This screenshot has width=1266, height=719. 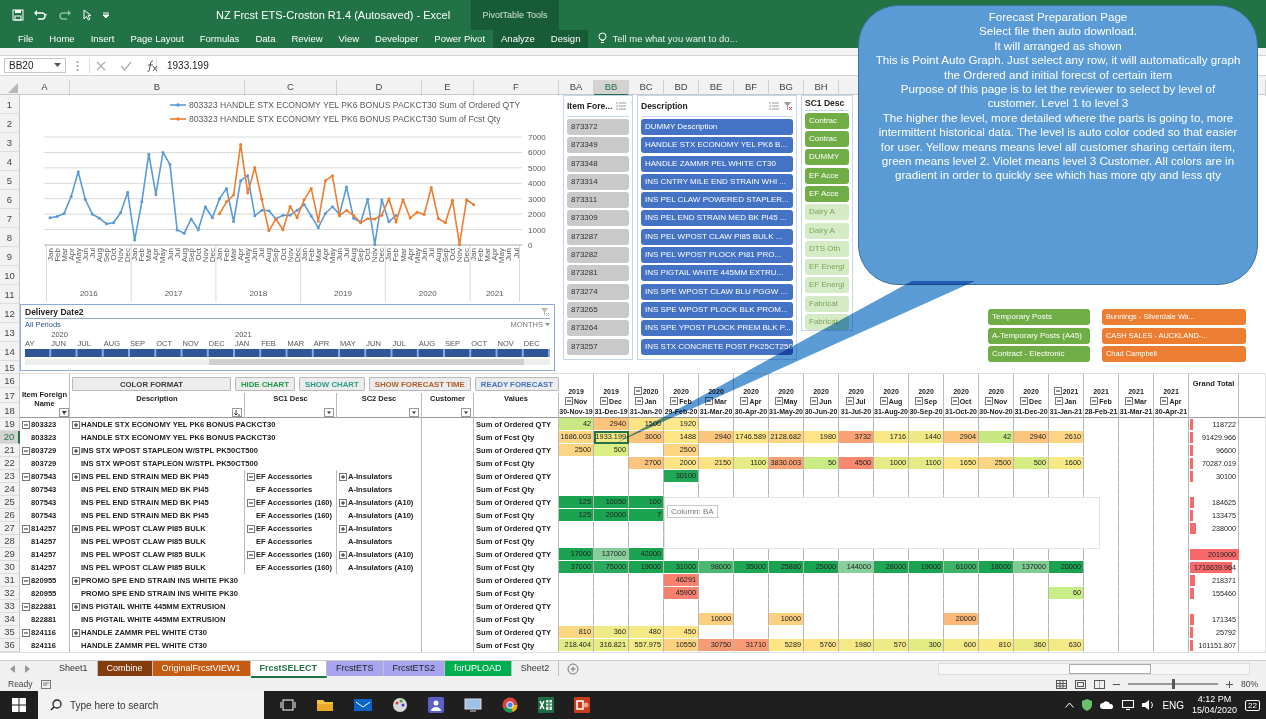 I want to click on slicer-item: 873274, so click(x=598, y=291).